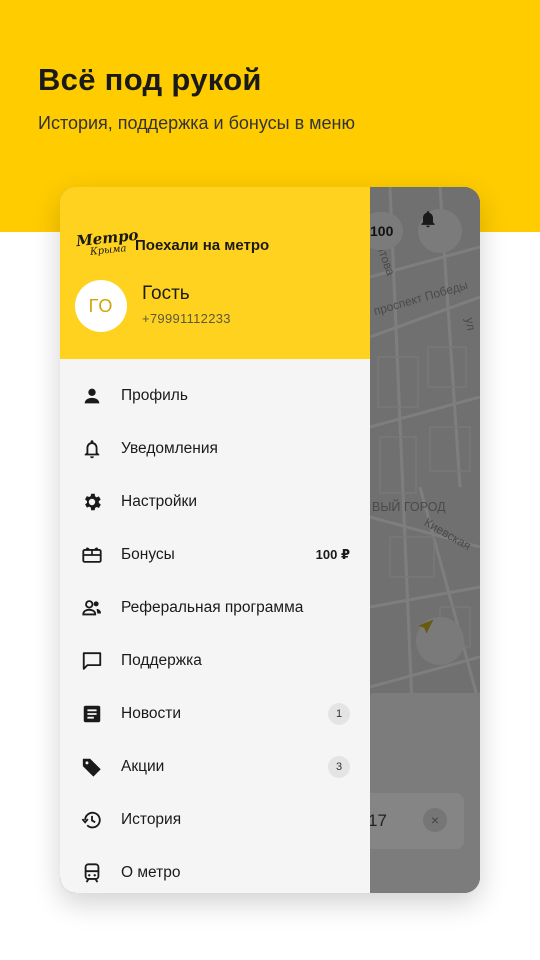 Image resolution: width=540 pixels, height=960 pixels. I want to click on menu-item-bonuses: Бонусы 100 ₽, so click(215, 554).